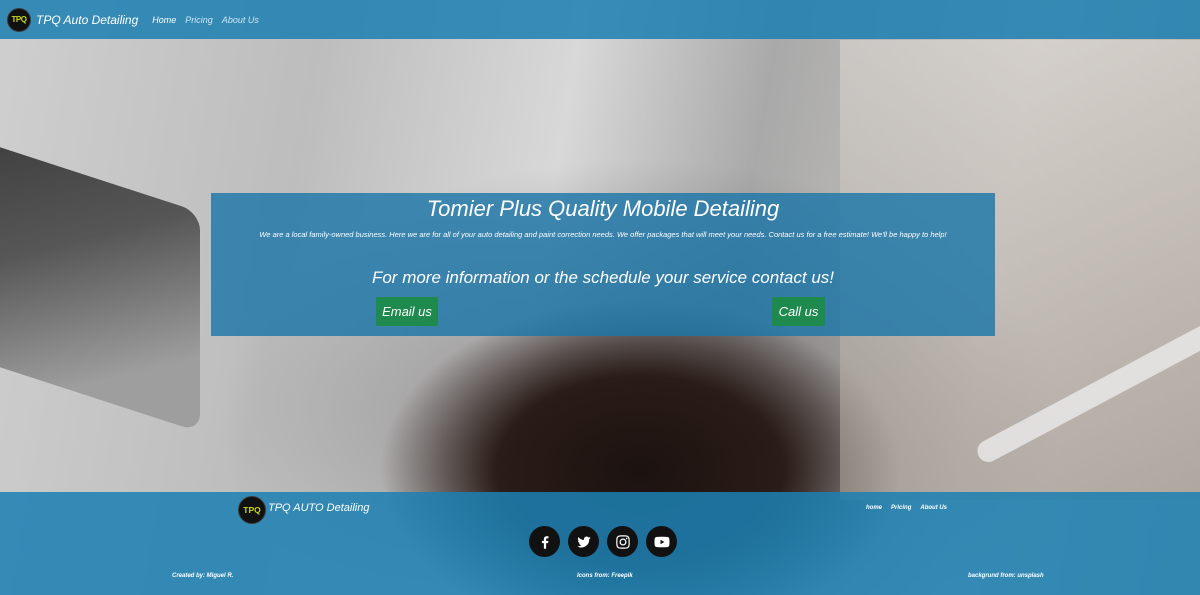 Image resolution: width=1200 pixels, height=595 pixels. I want to click on credit-created-by: Created by: Miguel R., so click(203, 576).